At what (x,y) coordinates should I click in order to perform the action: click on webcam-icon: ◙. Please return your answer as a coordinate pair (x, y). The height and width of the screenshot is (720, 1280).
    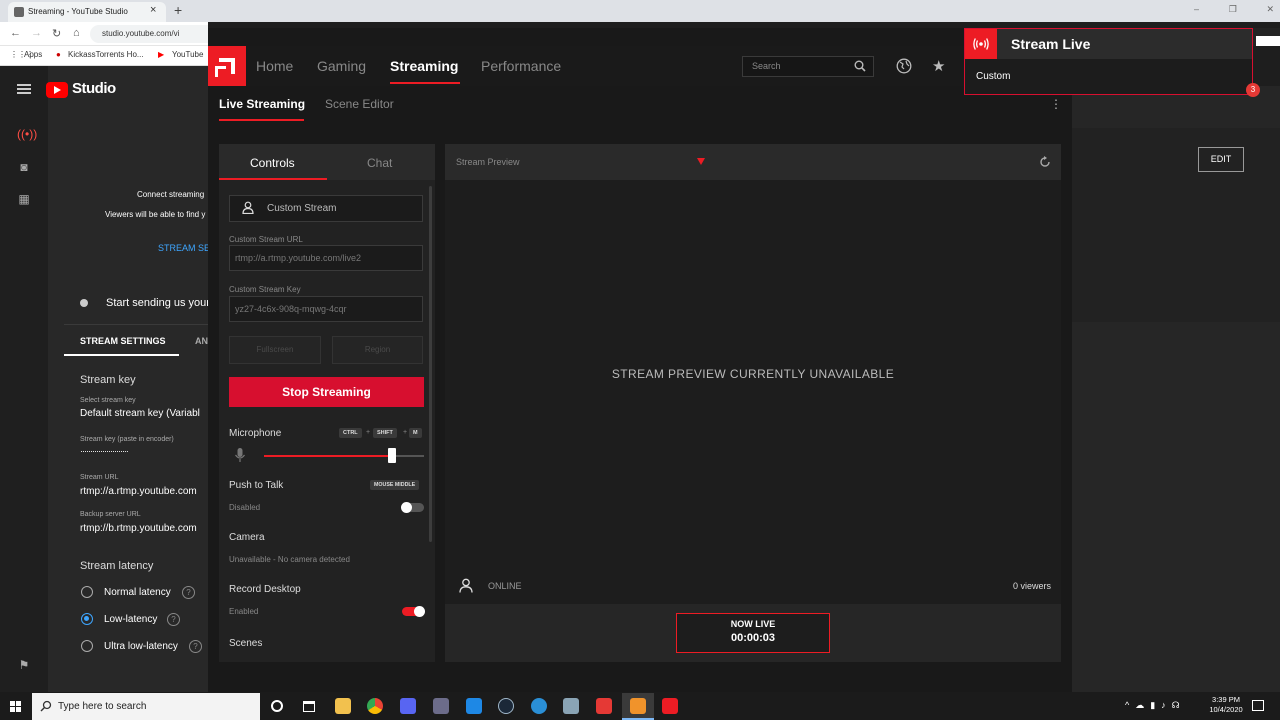
    Looking at the image, I should click on (24, 167).